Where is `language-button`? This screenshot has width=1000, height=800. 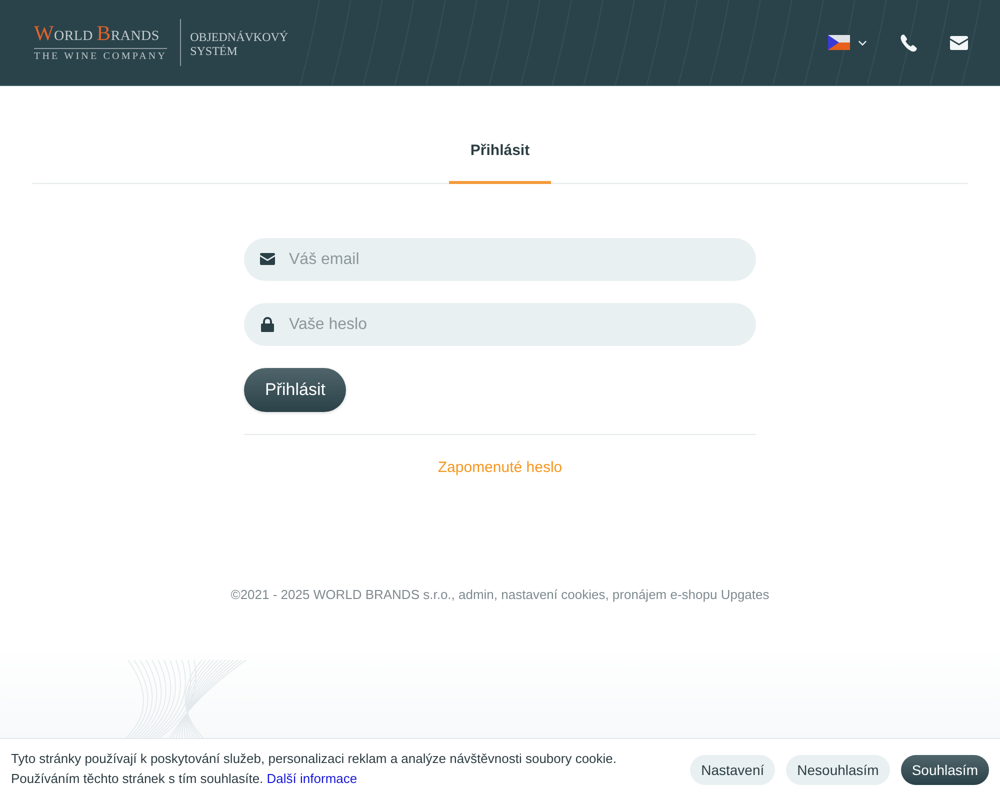
language-button is located at coordinates (847, 42).